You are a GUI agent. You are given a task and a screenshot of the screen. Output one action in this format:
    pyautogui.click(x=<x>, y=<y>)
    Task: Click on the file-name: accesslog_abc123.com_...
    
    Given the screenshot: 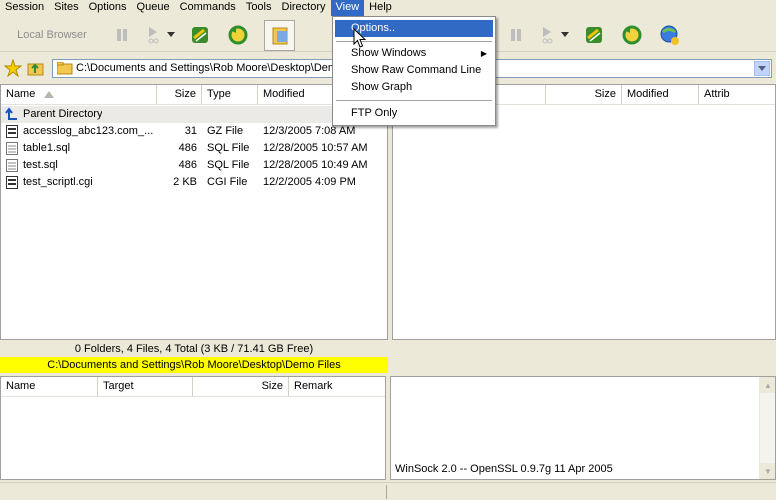 What is the action you would take?
    pyautogui.click(x=88, y=131)
    